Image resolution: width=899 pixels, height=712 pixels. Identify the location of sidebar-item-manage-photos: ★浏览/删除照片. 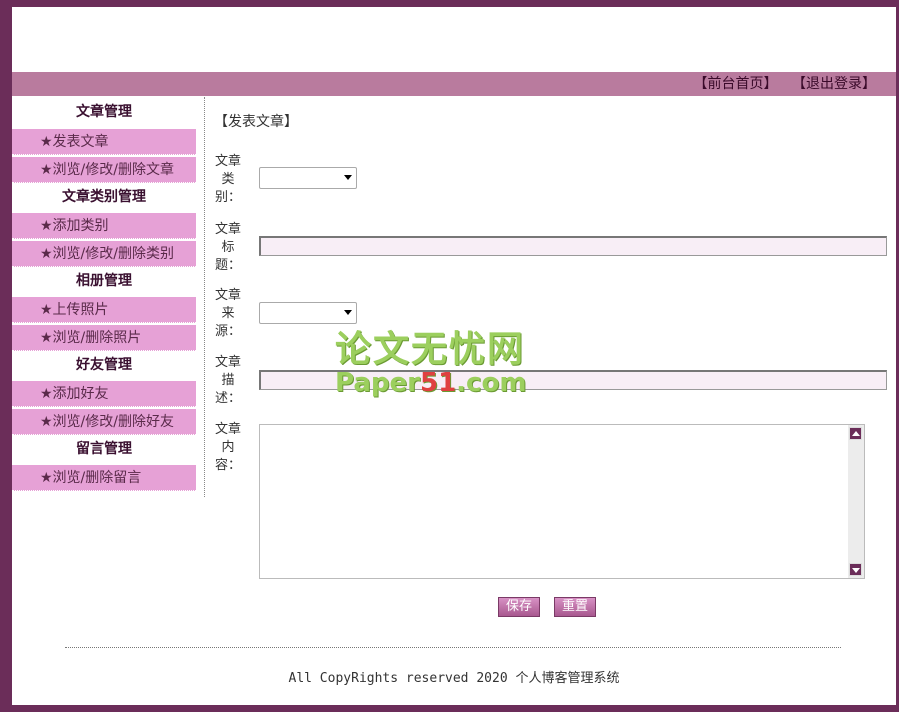
(104, 338).